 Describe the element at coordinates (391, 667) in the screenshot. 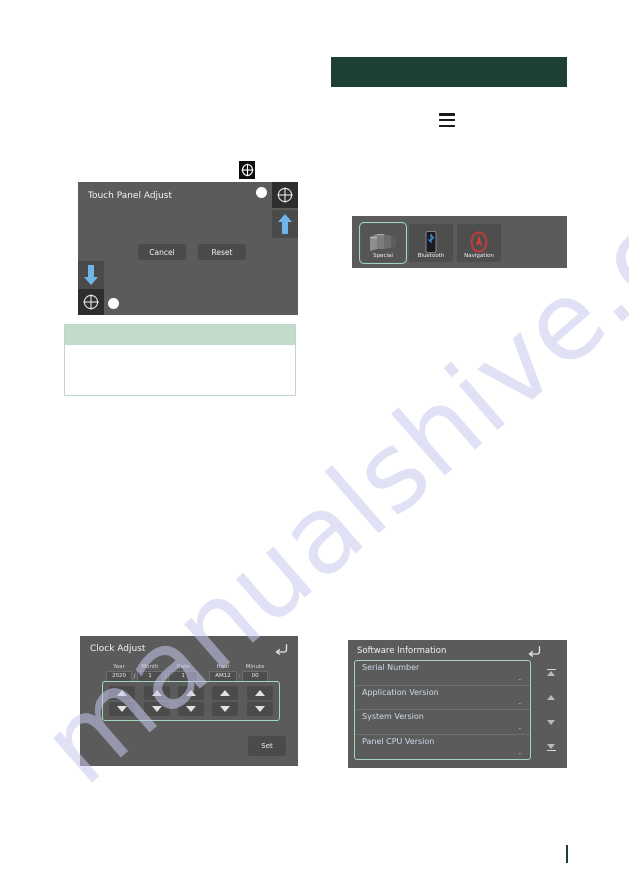

I see `software-item-name: Serial Number` at that location.